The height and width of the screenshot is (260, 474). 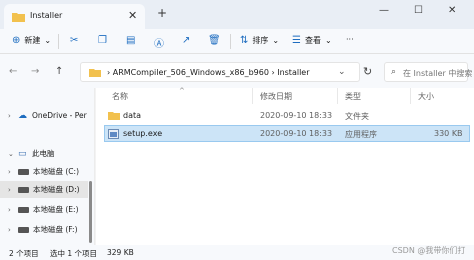 What do you see at coordinates (182, 91) in the screenshot?
I see `sort-caret-icon: ^` at bounding box center [182, 91].